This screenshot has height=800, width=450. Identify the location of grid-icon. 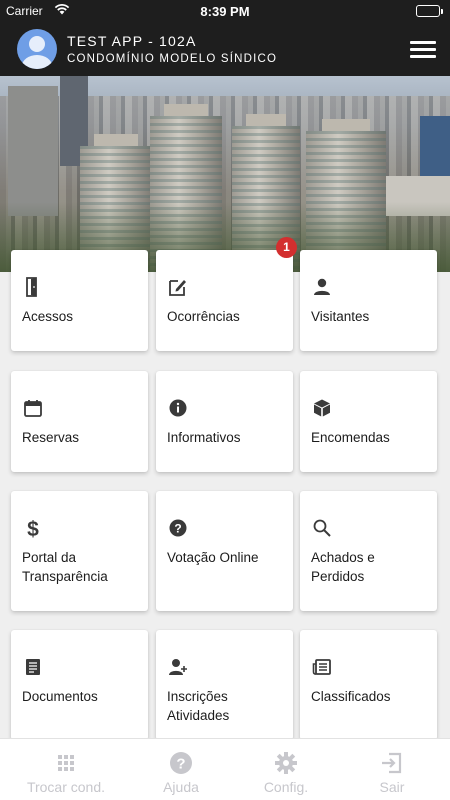
(66, 763).